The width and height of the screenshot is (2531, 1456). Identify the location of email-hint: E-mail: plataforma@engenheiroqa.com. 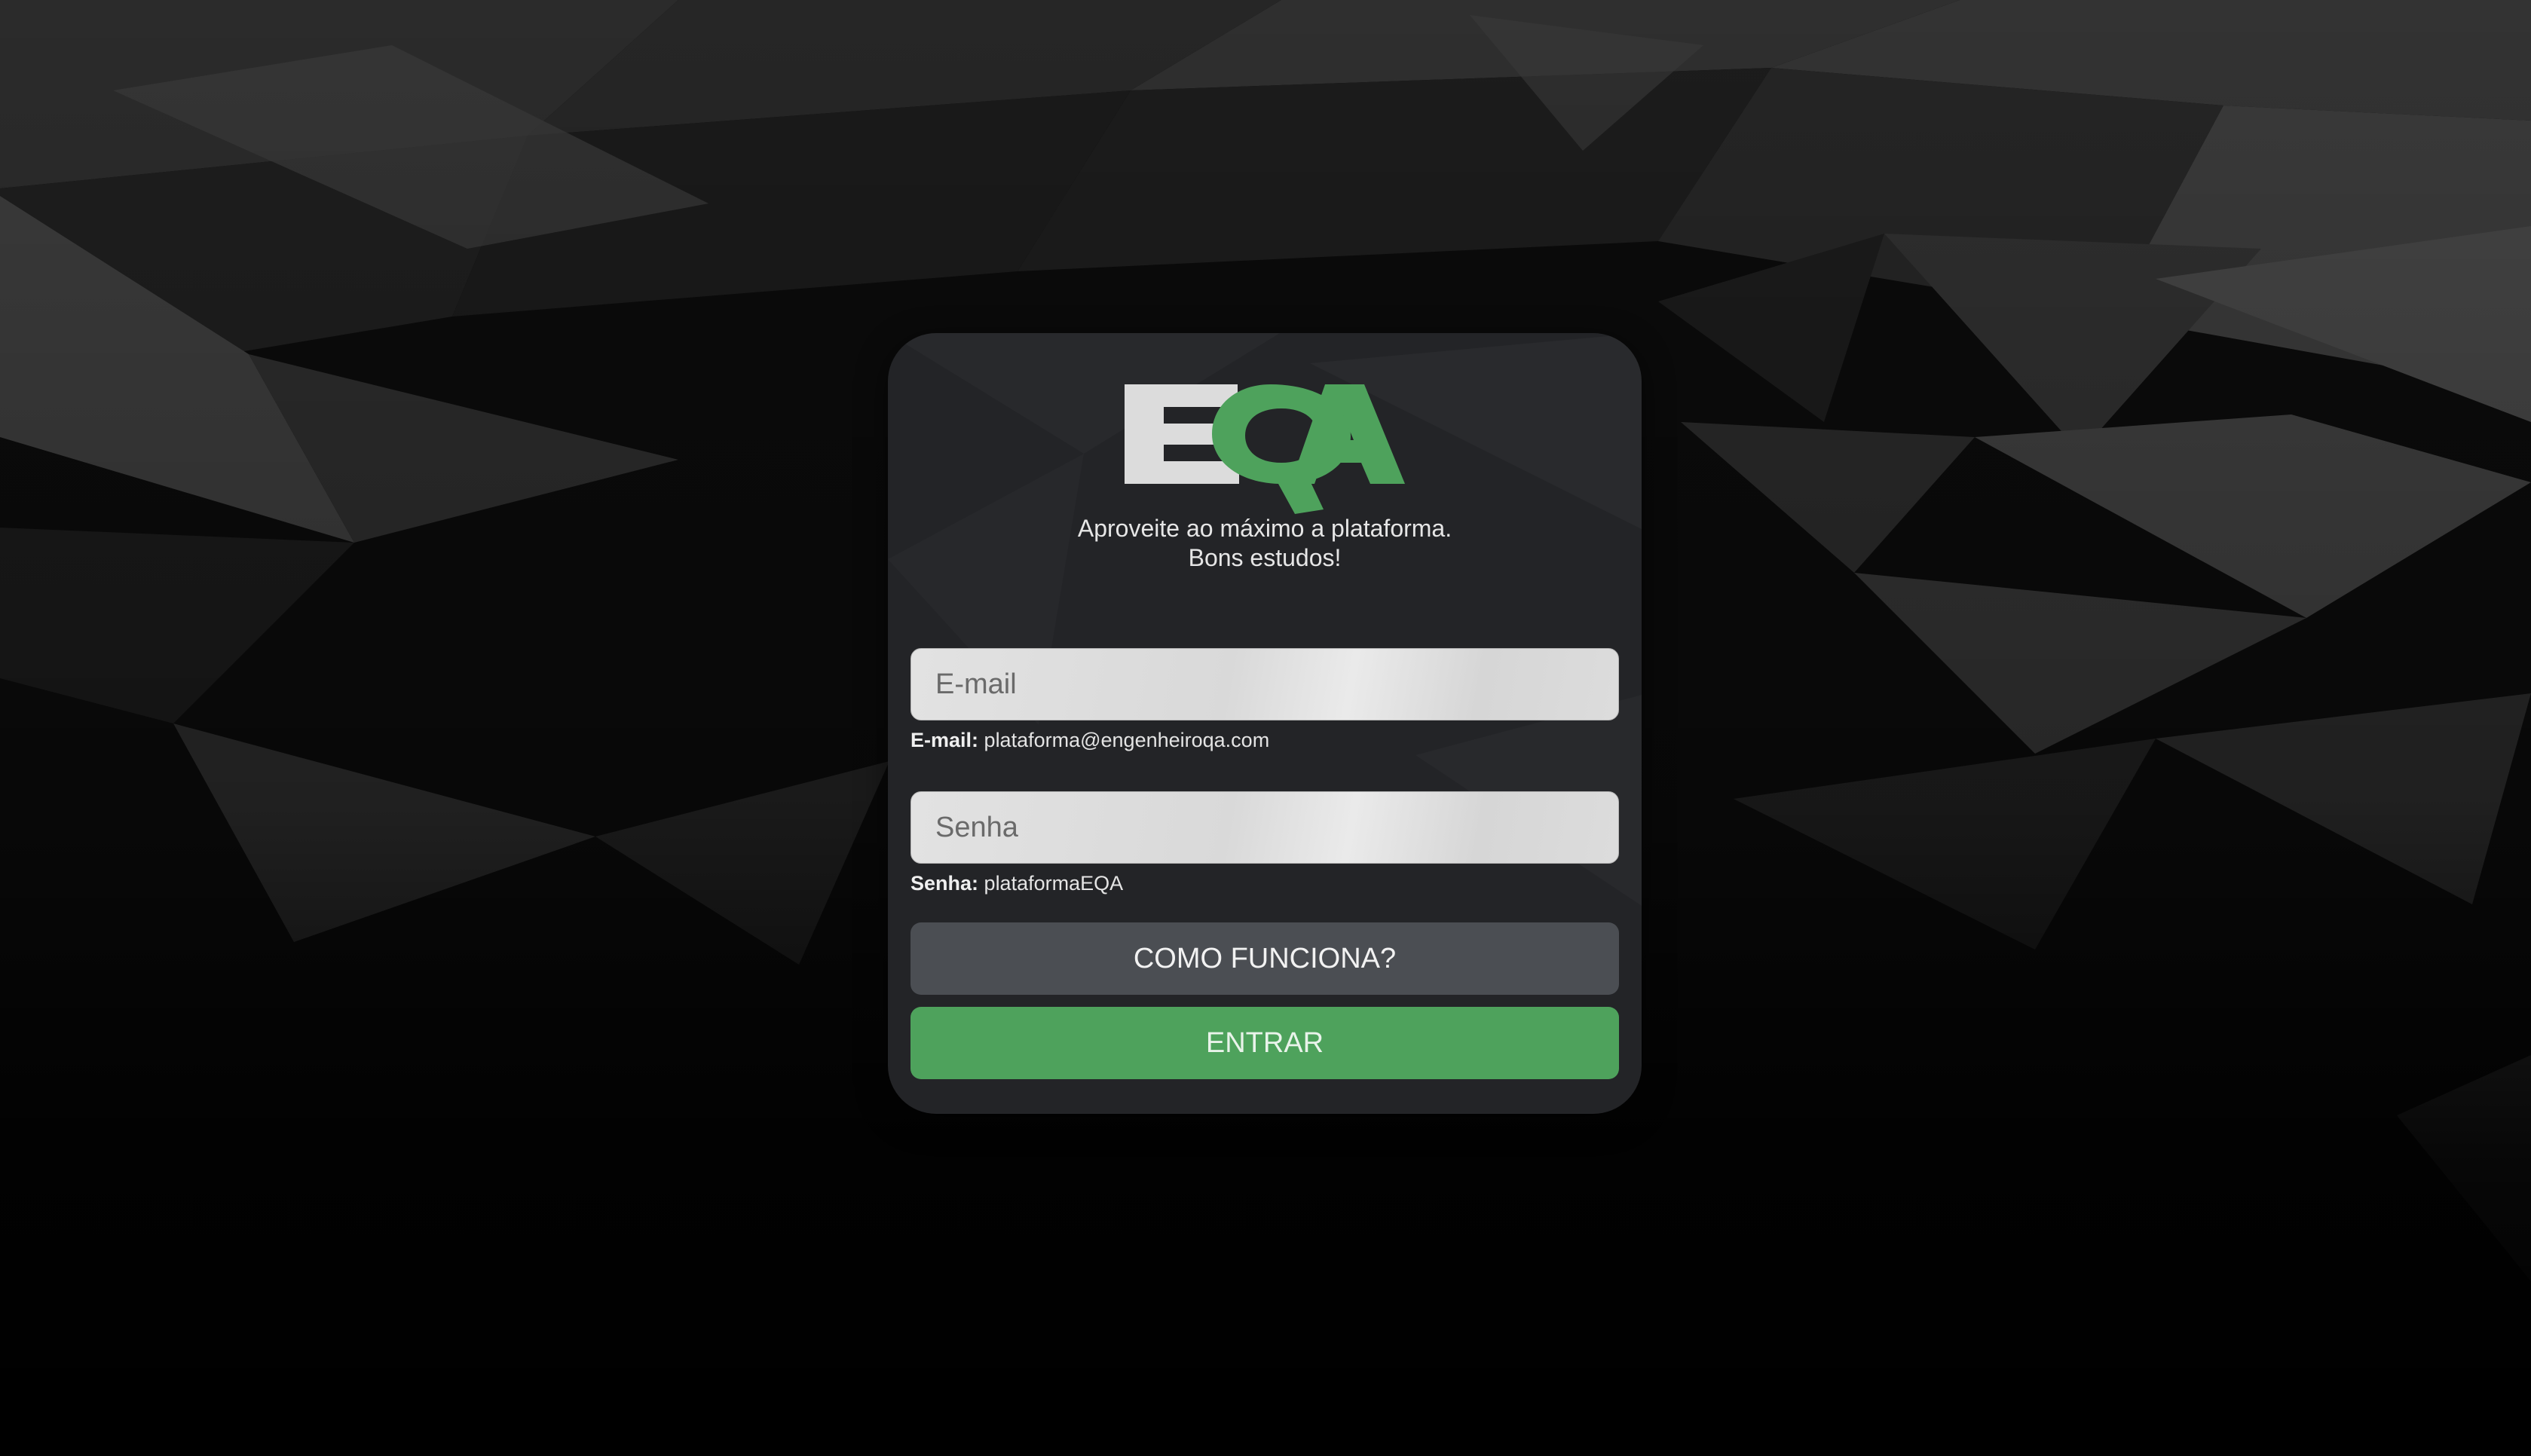
(1089, 740).